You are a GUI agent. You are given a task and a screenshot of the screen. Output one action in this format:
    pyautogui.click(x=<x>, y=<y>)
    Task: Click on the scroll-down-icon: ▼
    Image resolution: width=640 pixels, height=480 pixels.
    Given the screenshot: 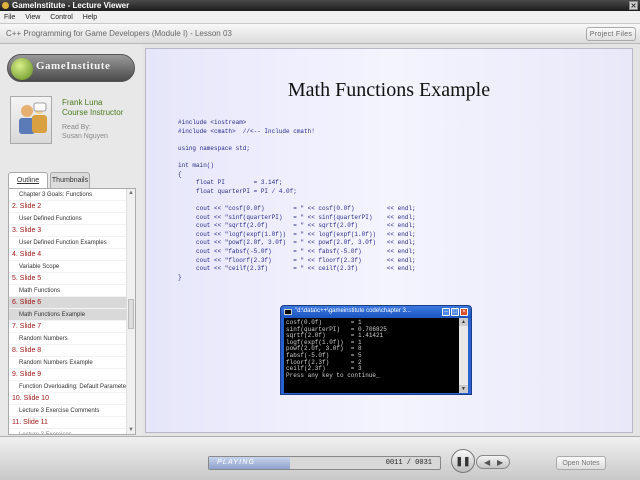 What is the action you would take?
    pyautogui.click(x=131, y=430)
    